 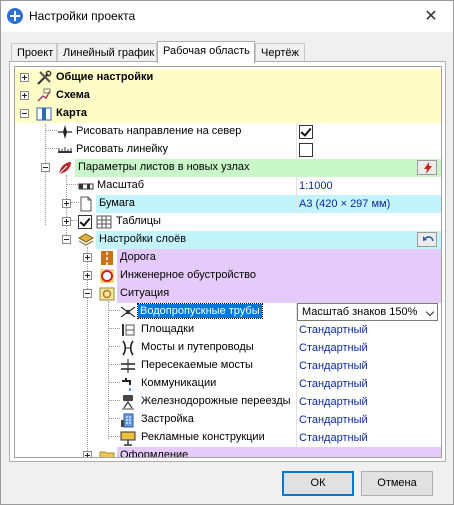 I want to click on tree-row-scheme: Схема, so click(x=228, y=96).